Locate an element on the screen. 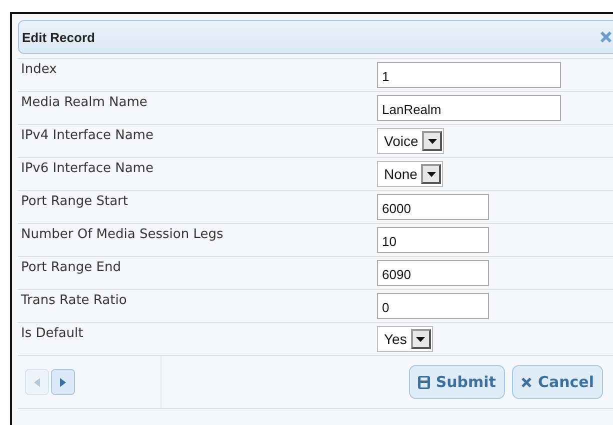  field-label: Port Range Start is located at coordinates (74, 201).